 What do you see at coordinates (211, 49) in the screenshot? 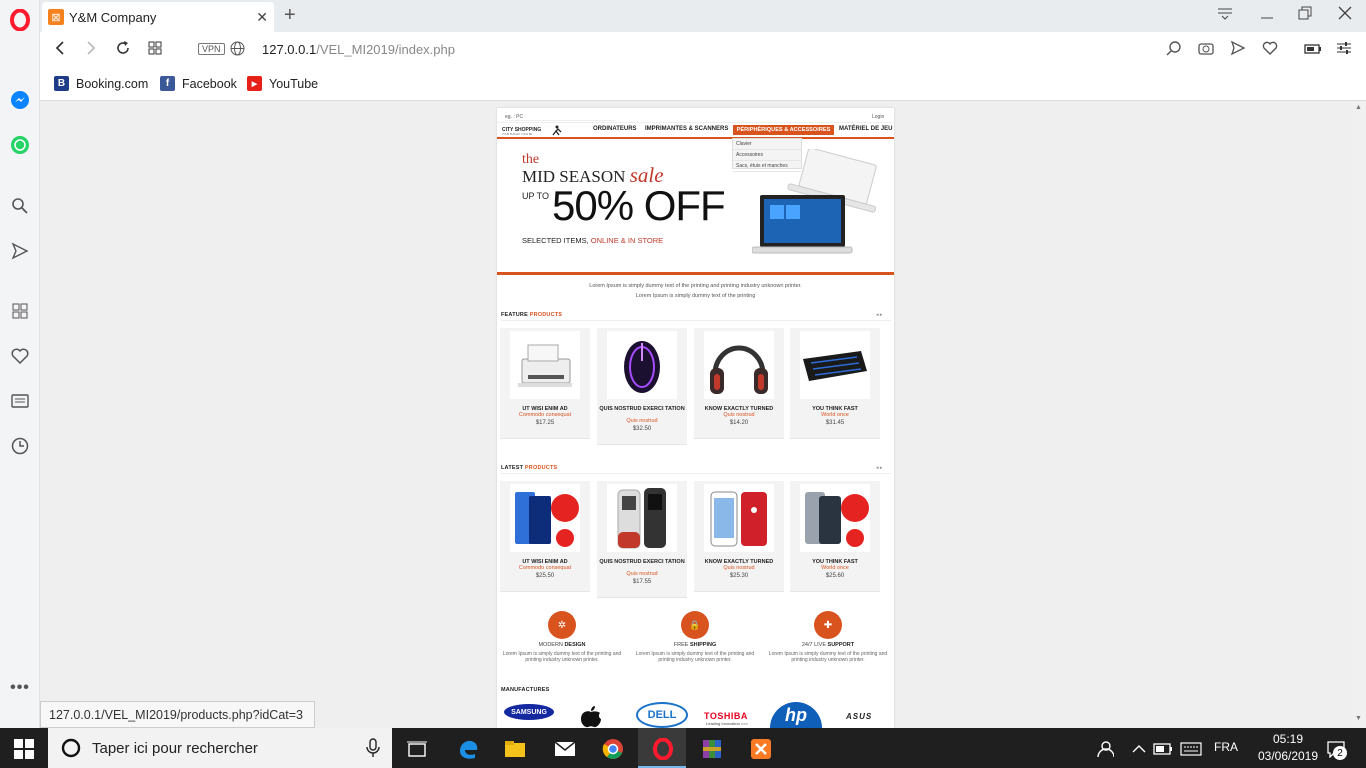
I see `vpn-badge: VPN` at bounding box center [211, 49].